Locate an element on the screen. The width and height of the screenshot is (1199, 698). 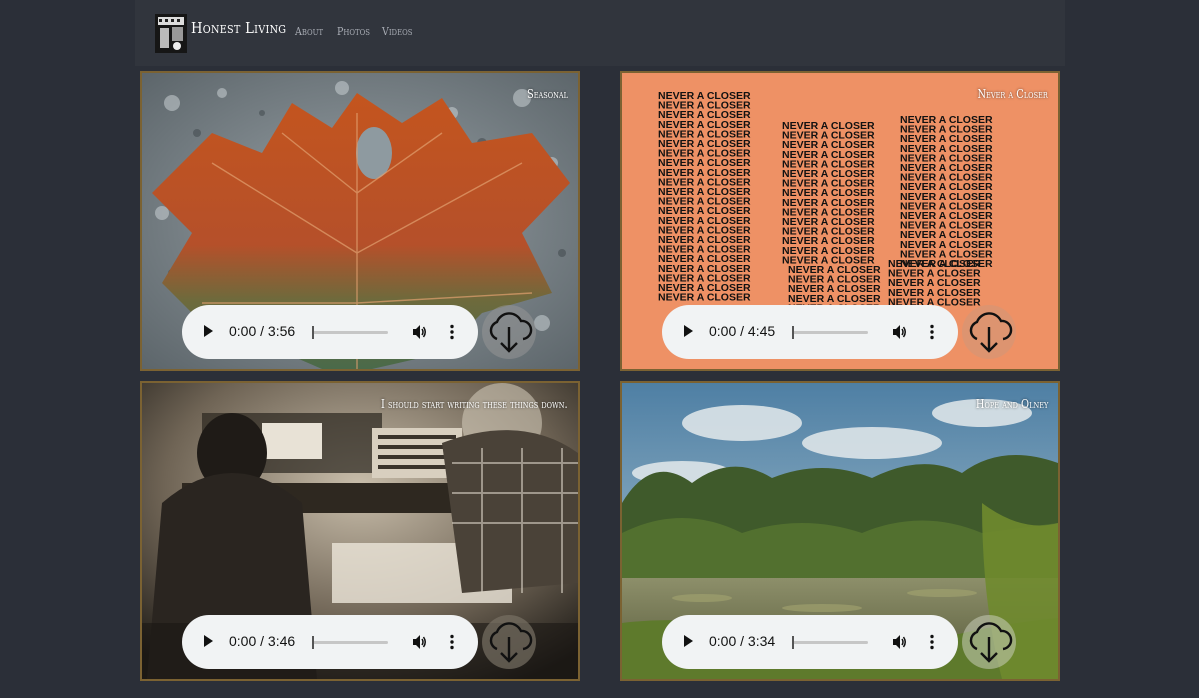
time-display: 0:00 / 4:45 is located at coordinates (742, 331).